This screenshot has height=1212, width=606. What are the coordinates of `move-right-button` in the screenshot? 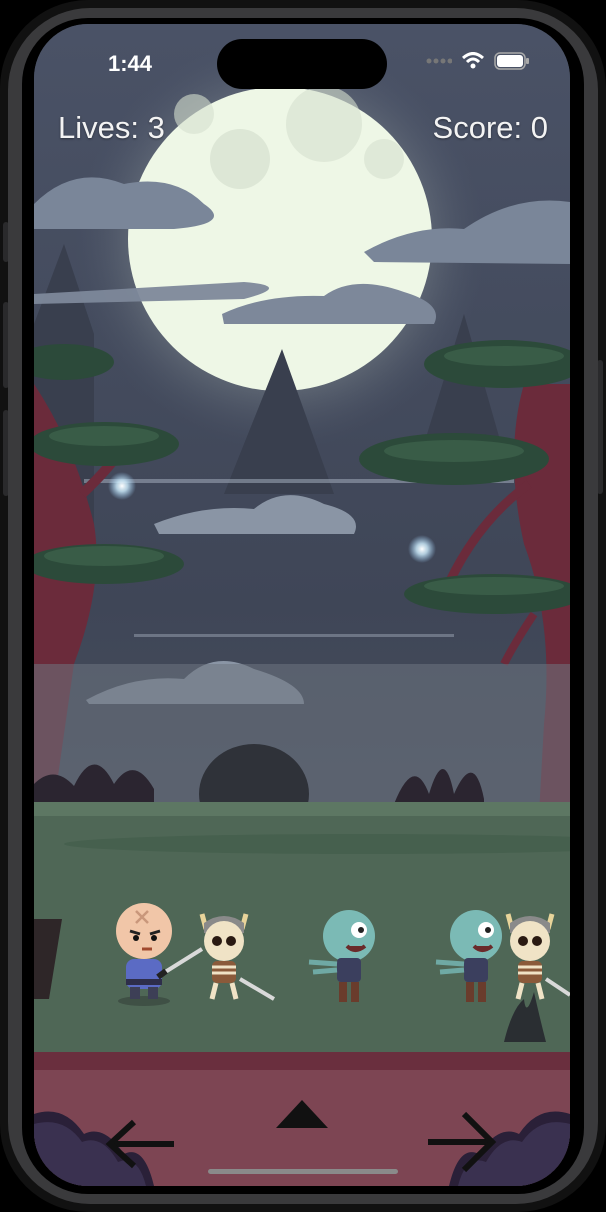 It's located at (464, 1141).